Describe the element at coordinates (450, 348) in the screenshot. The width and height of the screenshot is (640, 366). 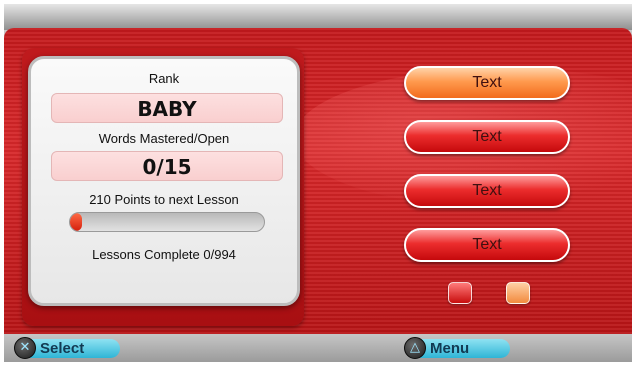
I see `menu-label: Menu` at that location.